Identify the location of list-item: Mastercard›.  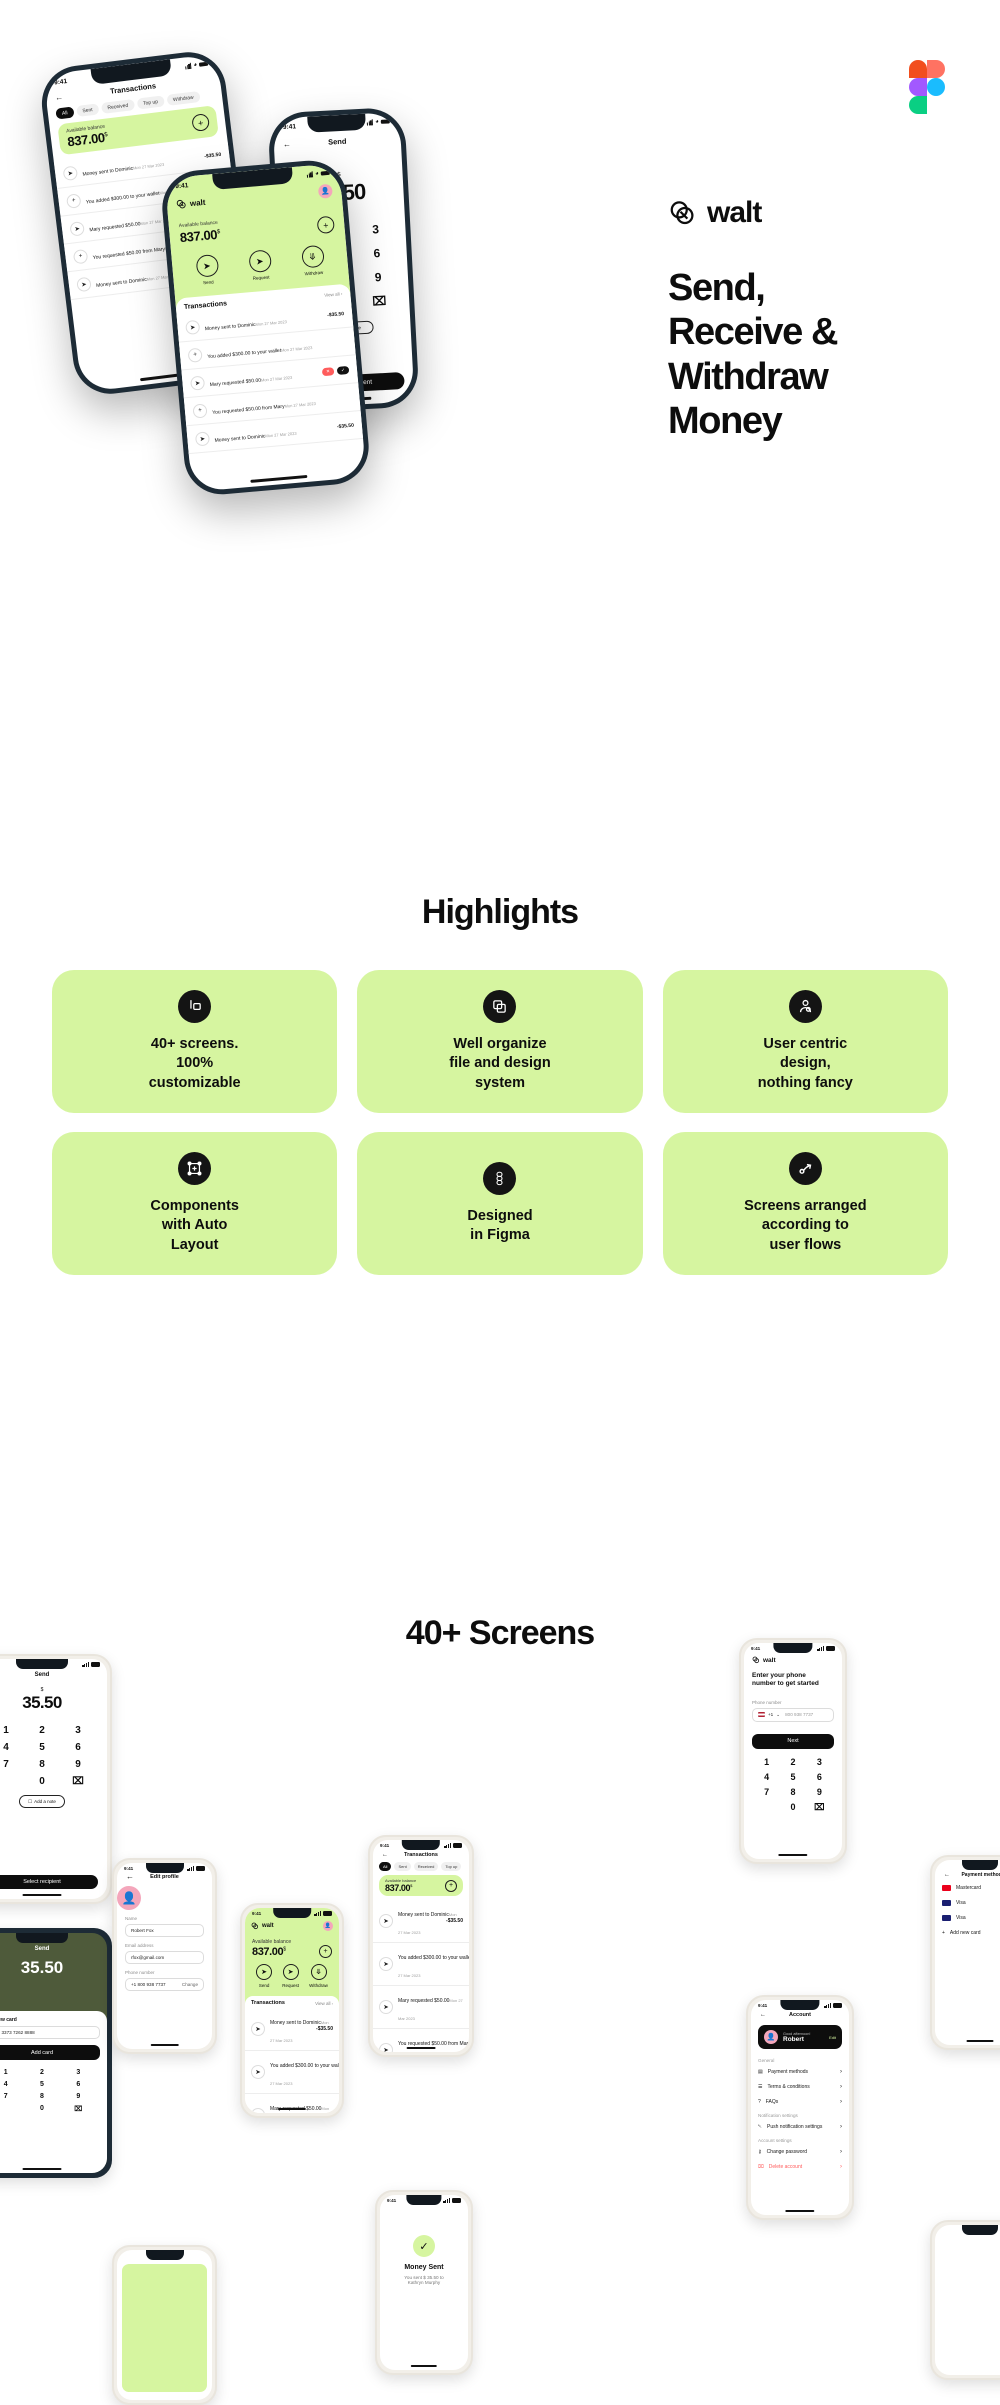
(967, 1887).